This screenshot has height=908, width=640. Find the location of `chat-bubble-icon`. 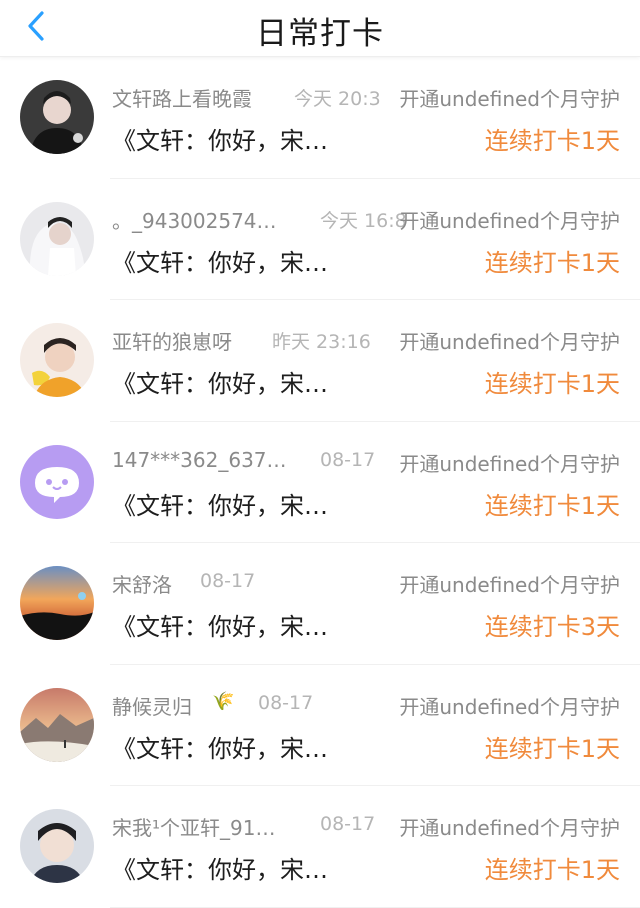

chat-bubble-icon is located at coordinates (57, 481).